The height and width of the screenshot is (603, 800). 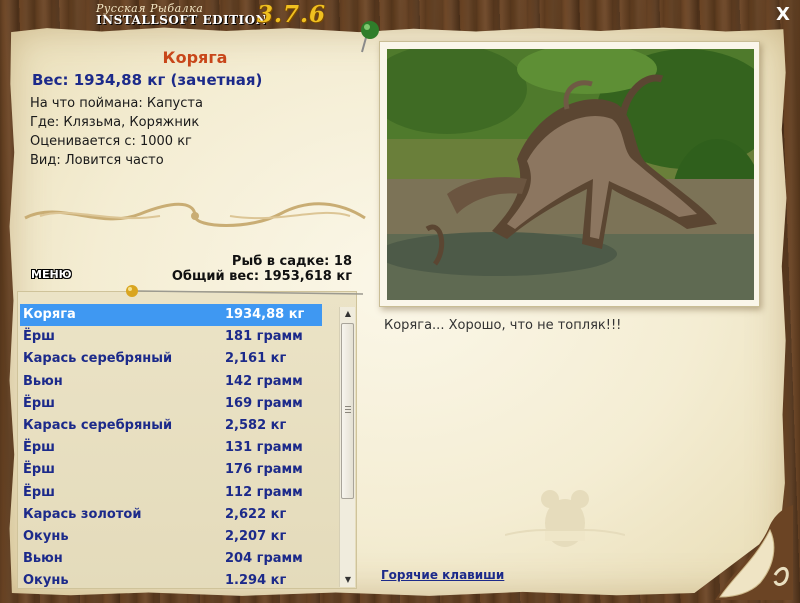 I want to click on fish-name: Коряга, so click(x=195, y=57).